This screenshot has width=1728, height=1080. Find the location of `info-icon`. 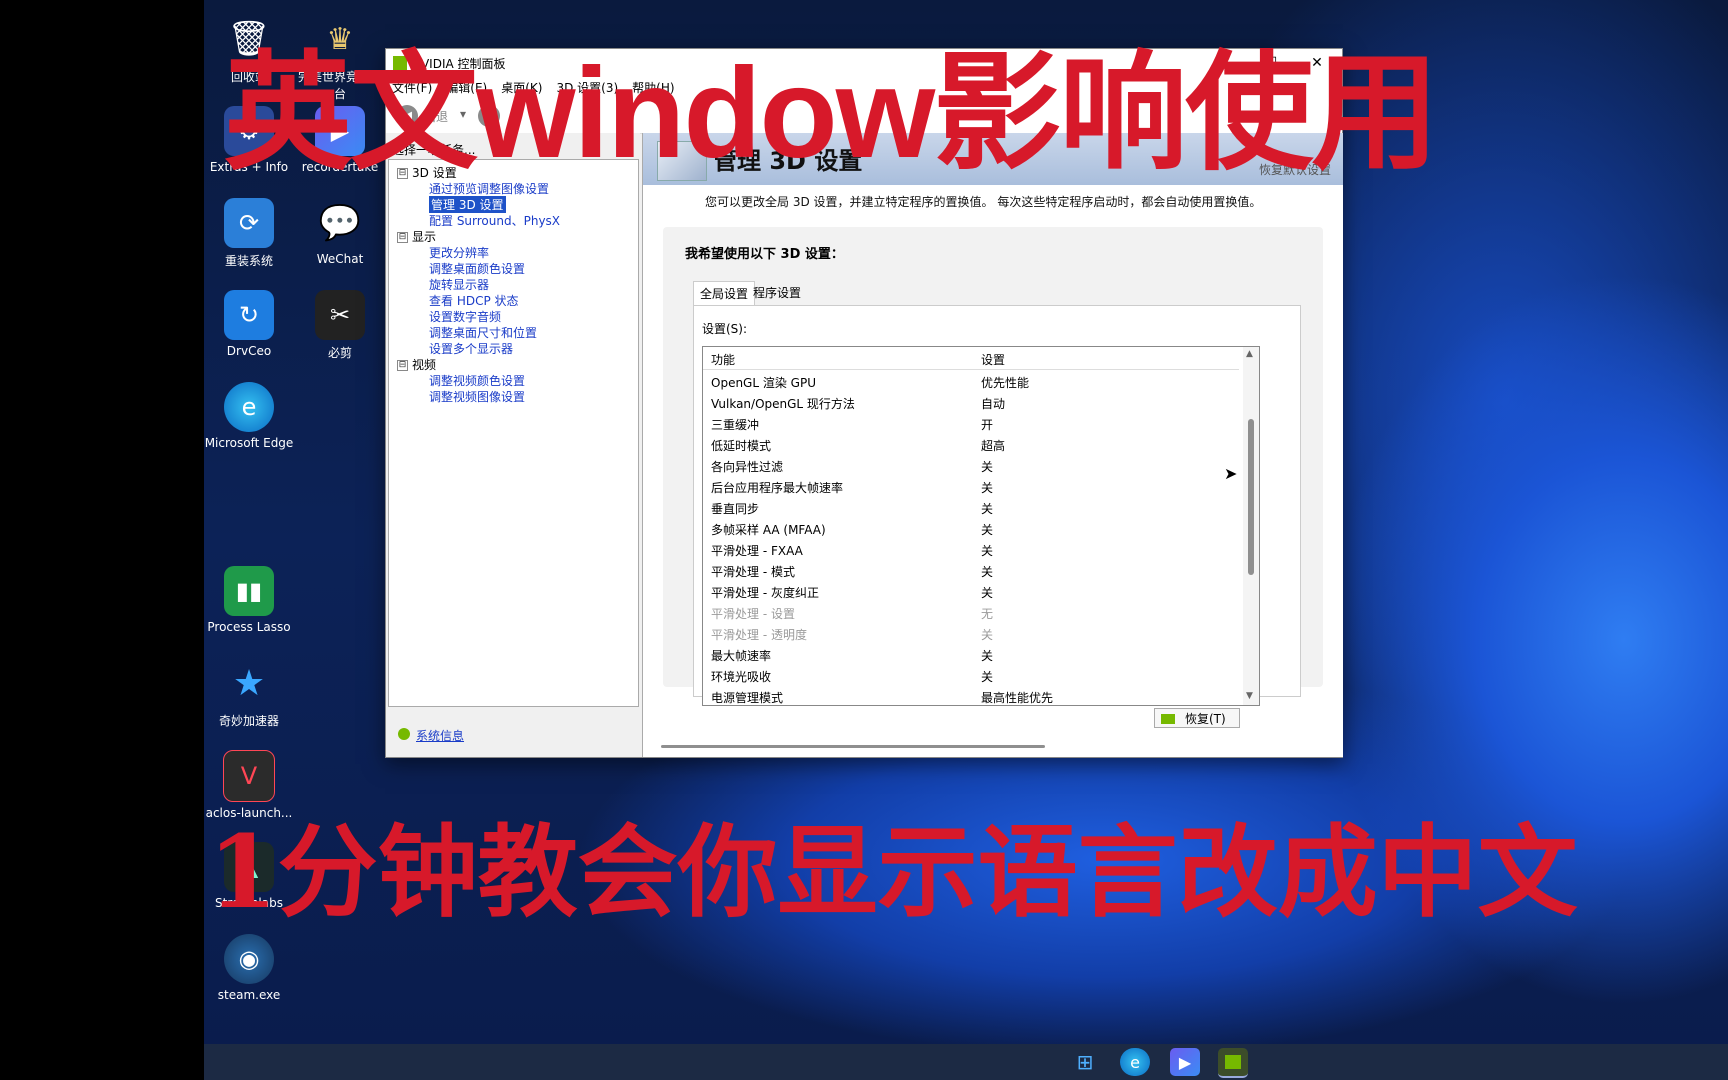

info-icon is located at coordinates (404, 734).